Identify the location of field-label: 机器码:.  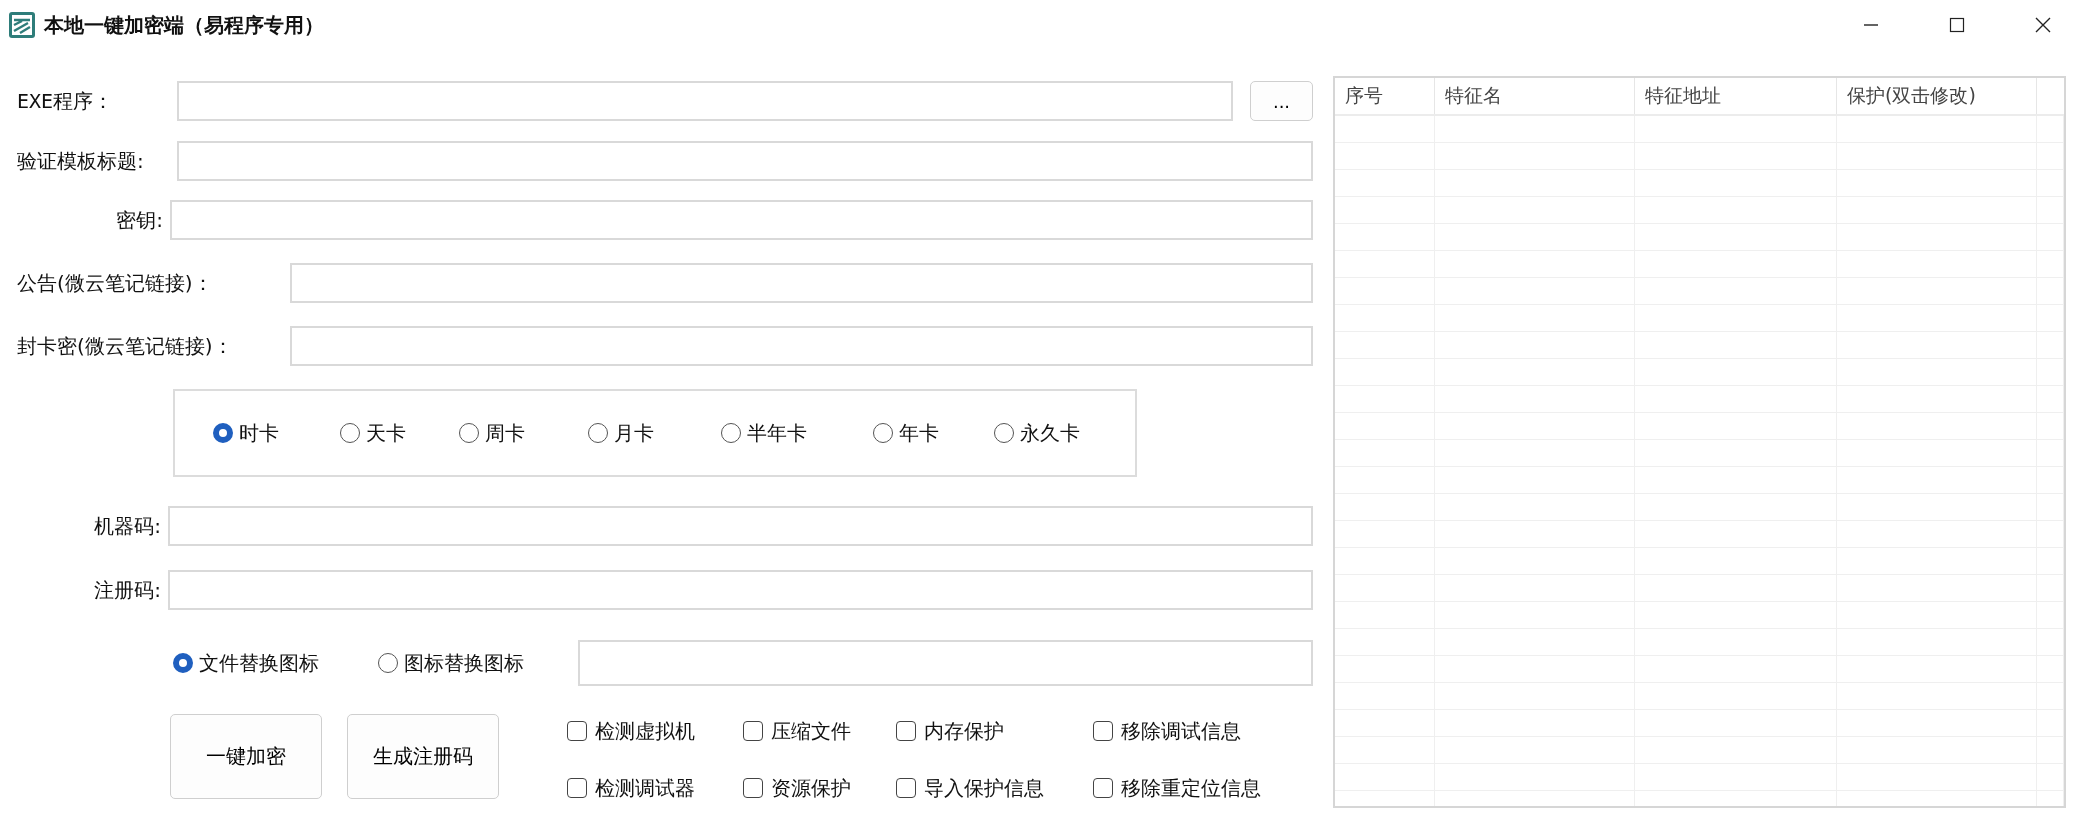
(127, 526).